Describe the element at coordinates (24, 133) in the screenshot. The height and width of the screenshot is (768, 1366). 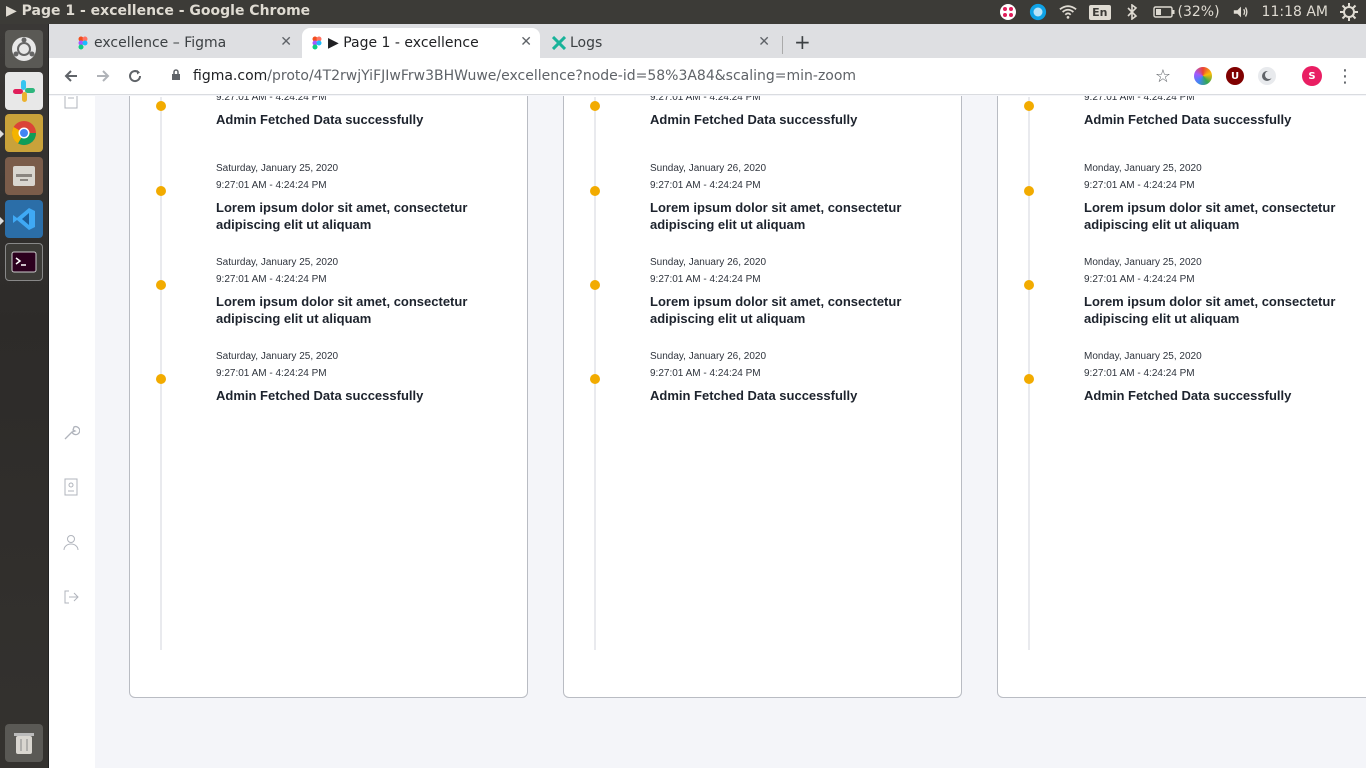
I see `chrome-launcher-icon` at that location.